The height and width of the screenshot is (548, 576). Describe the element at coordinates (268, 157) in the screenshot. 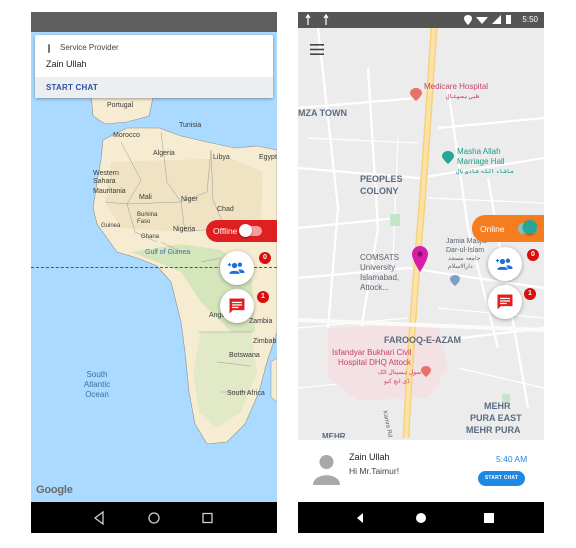

I see `map-label: Egypt` at that location.